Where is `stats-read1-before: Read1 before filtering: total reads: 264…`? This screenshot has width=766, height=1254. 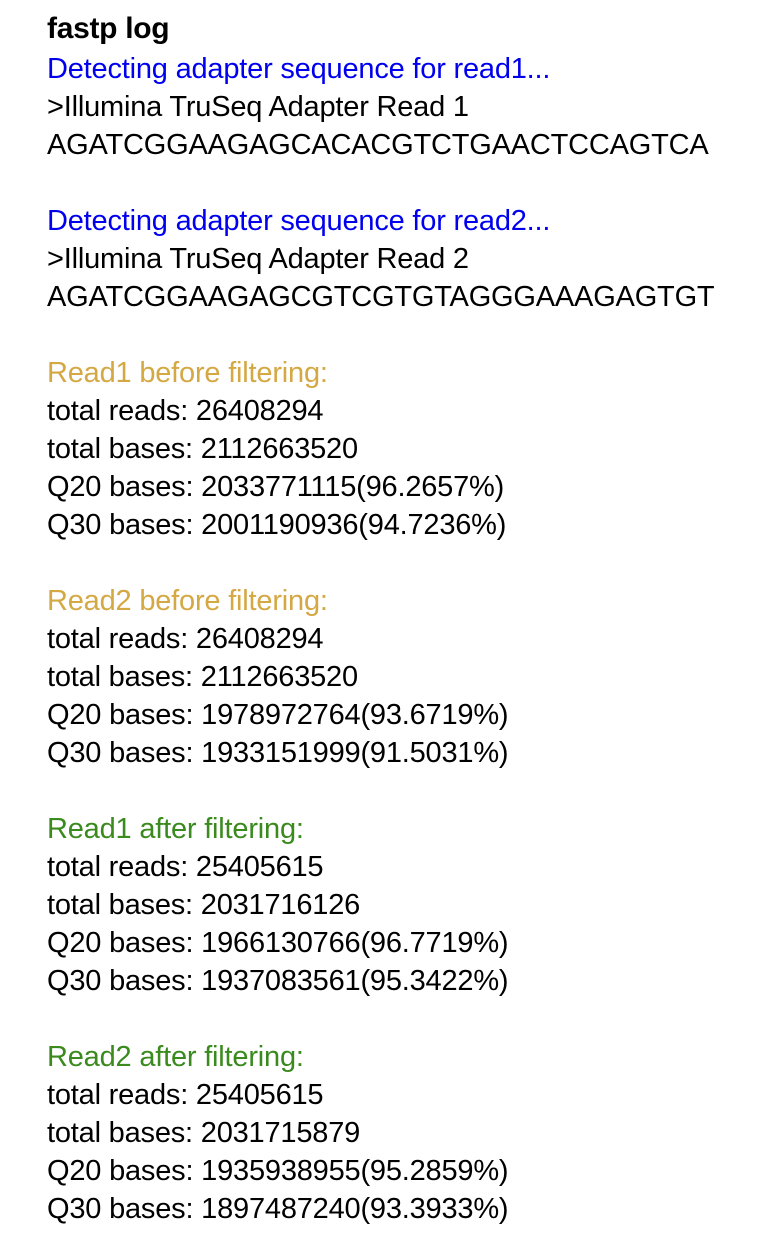
stats-read1-before: Read1 before filtering: total reads: 264… is located at coordinates (406, 449).